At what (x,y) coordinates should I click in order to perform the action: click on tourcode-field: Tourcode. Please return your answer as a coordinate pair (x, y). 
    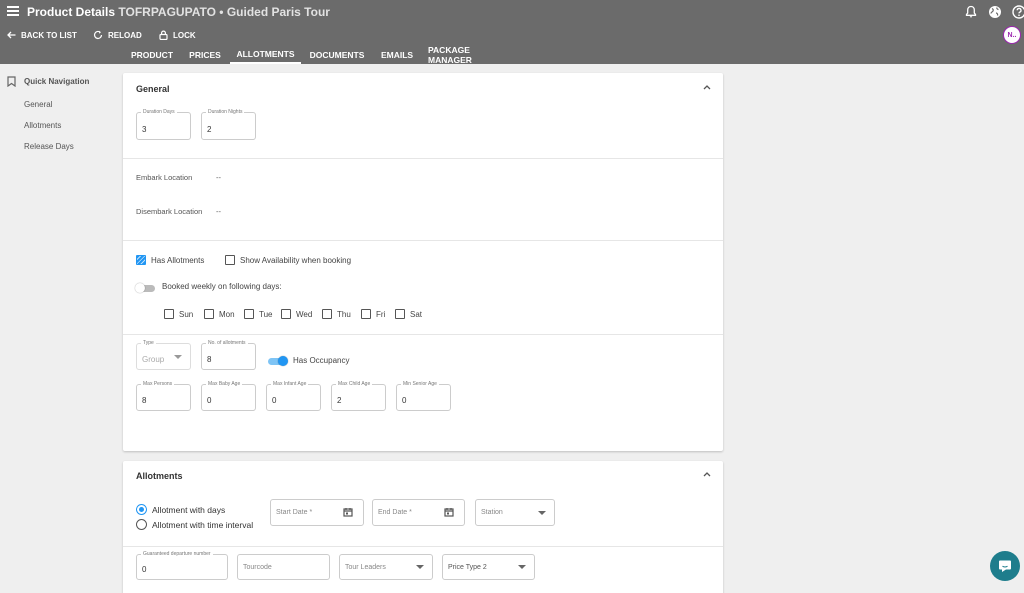
    Looking at the image, I should click on (283, 567).